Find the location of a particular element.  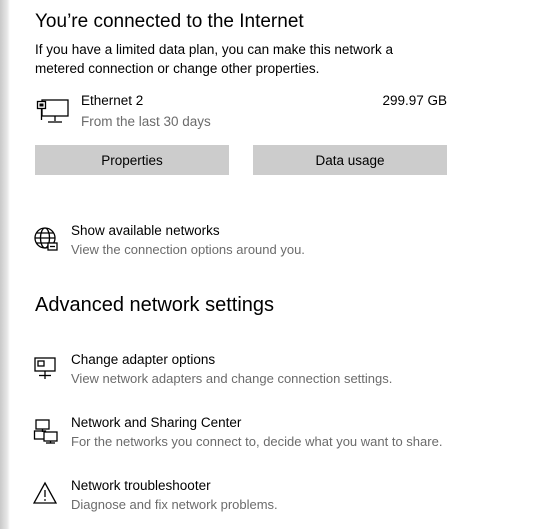

connection-period: From the last 30 days is located at coordinates (146, 121).